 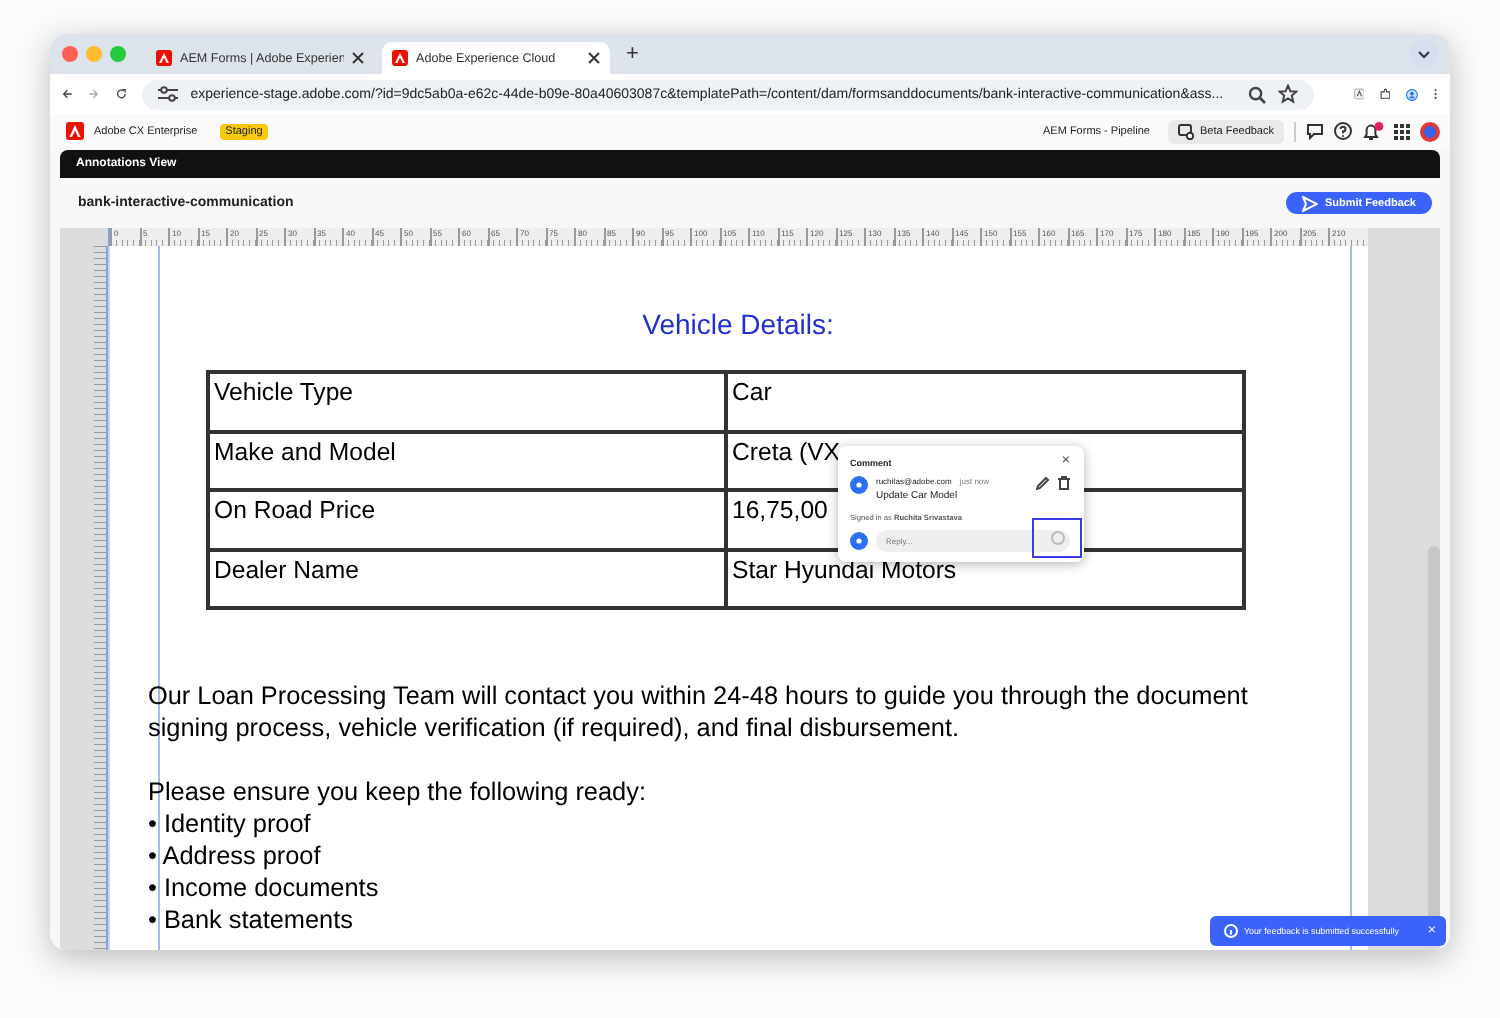 What do you see at coordinates (467, 460) in the screenshot?
I see `table-cell: Make and Model` at bounding box center [467, 460].